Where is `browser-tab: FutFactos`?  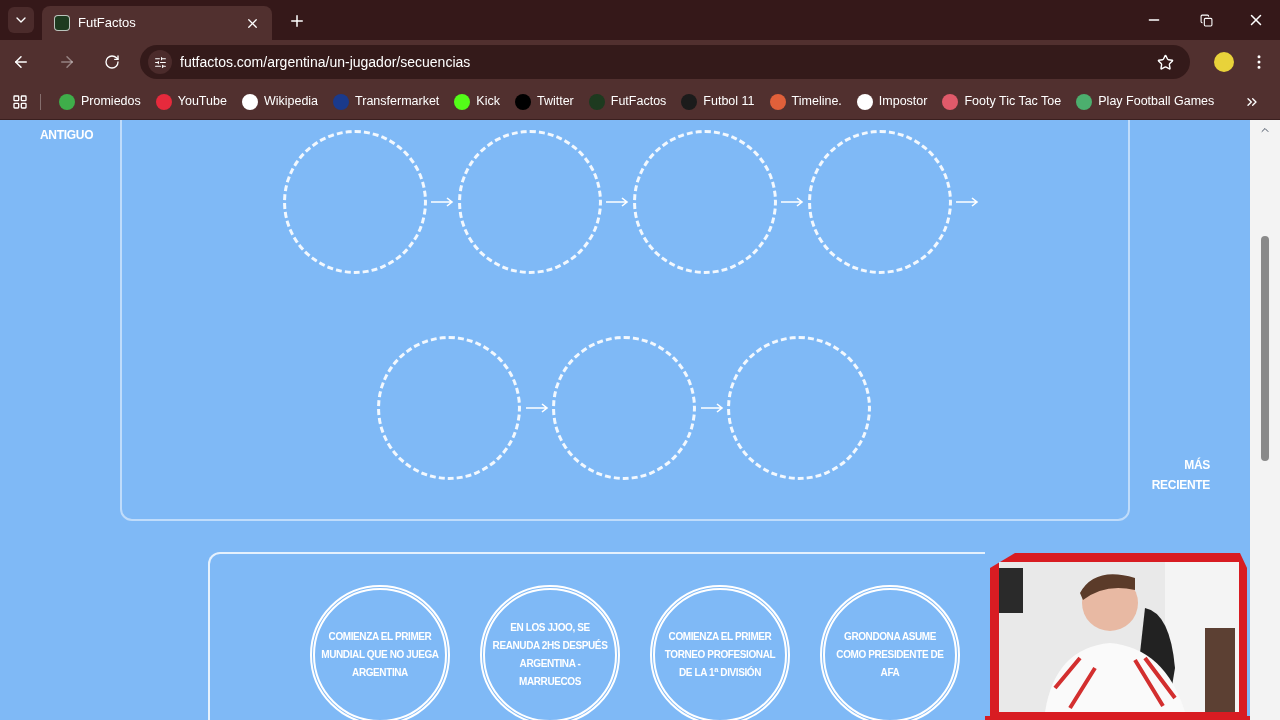
browser-tab: FutFactos is located at coordinates (157, 23).